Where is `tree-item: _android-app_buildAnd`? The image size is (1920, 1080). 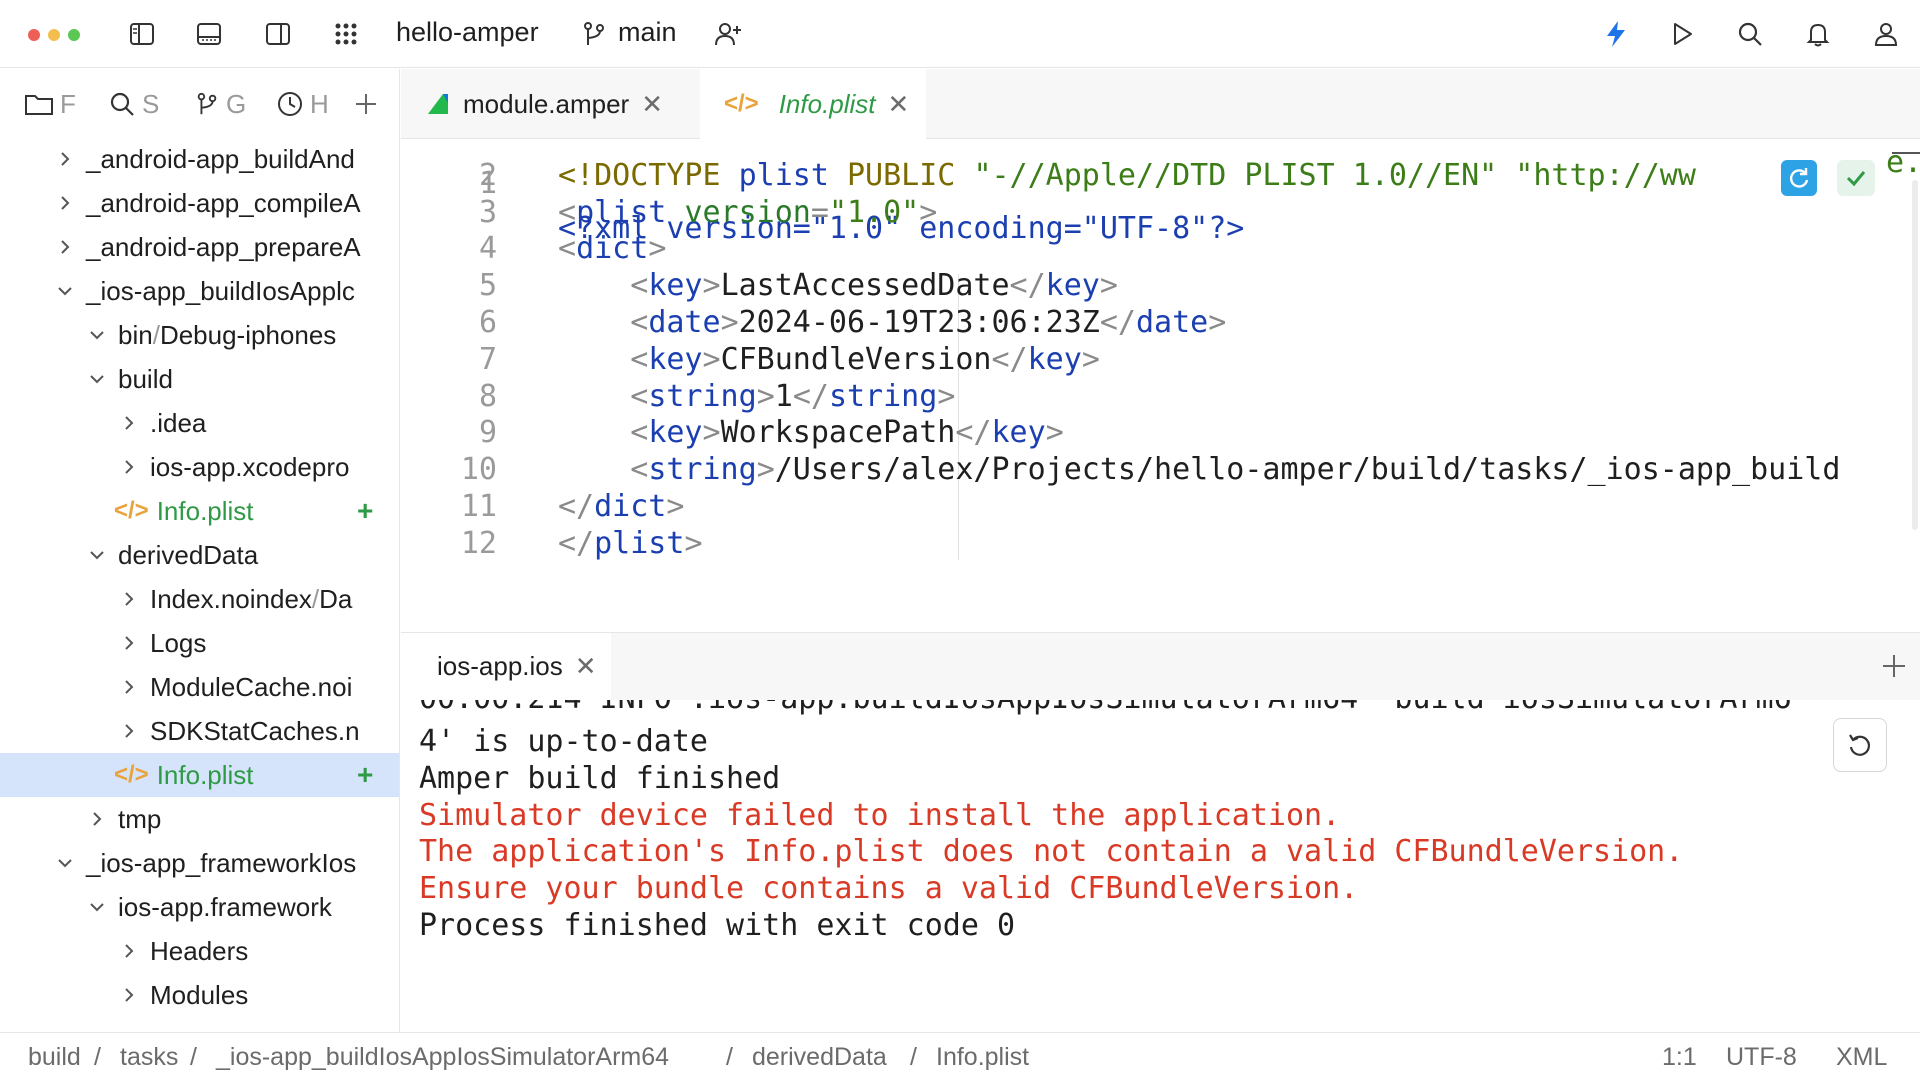
tree-item: _android-app_buildAnd is located at coordinates (199, 159).